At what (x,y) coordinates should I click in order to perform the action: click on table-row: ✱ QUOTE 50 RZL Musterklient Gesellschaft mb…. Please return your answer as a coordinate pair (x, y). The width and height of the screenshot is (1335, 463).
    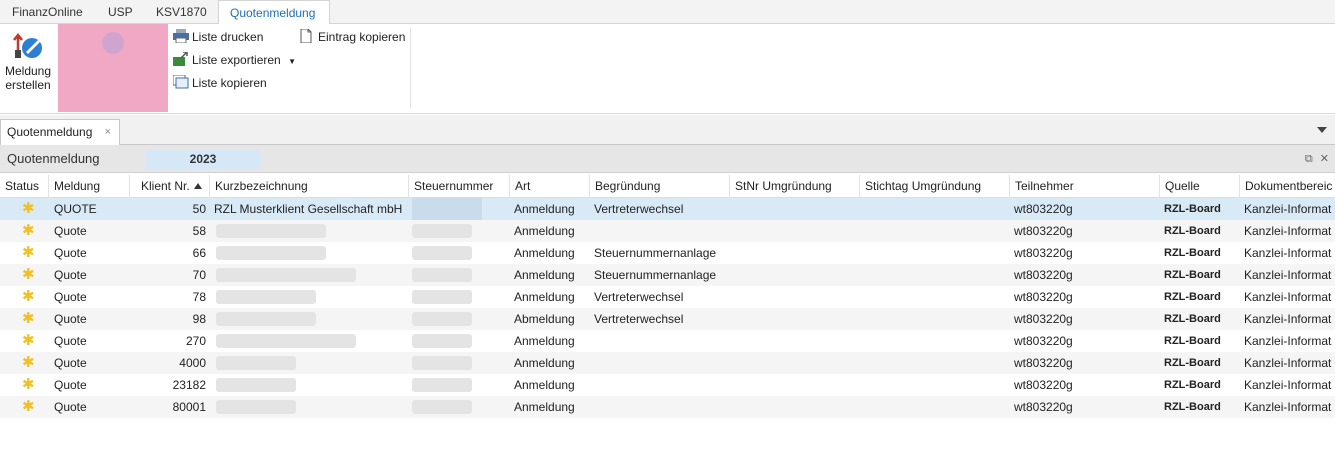
    Looking at the image, I should click on (667, 209).